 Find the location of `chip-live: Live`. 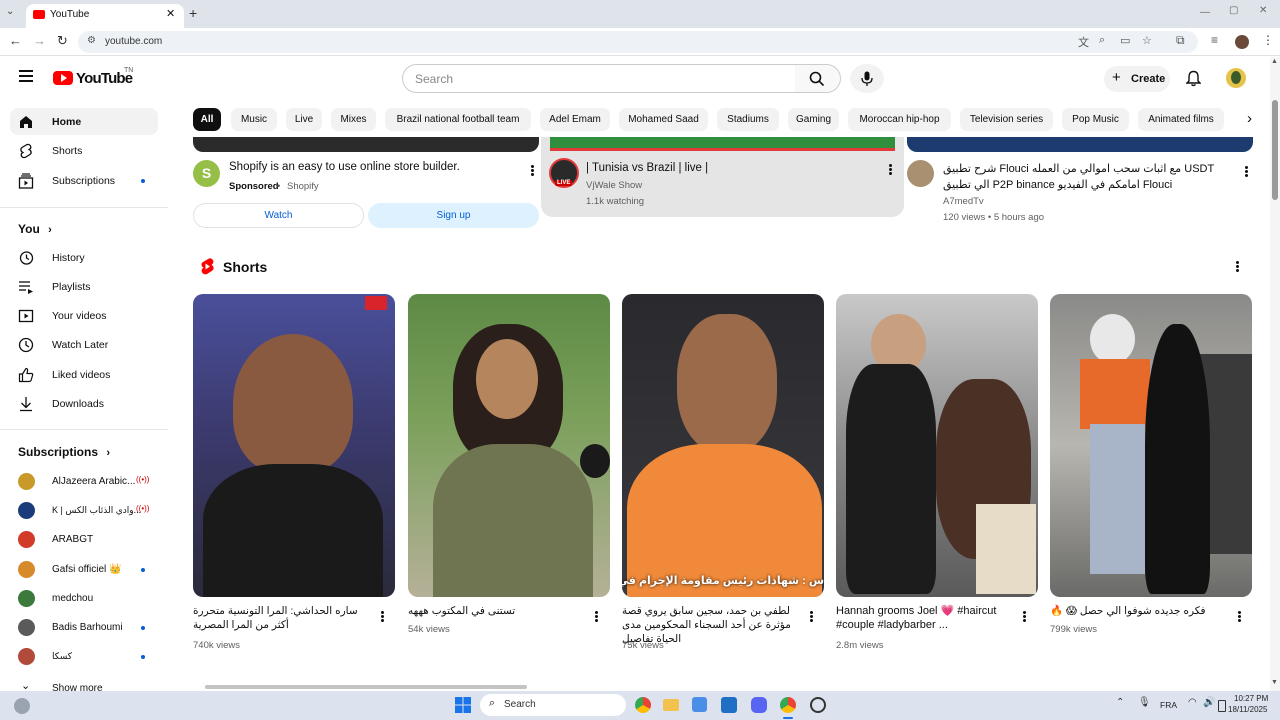

chip-live: Live is located at coordinates (304, 119).